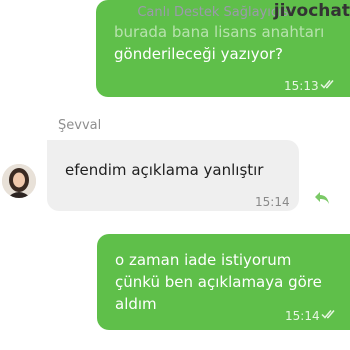 This screenshot has width=350, height=350. Describe the element at coordinates (322, 198) in the screenshot. I see `reply-icon` at that location.